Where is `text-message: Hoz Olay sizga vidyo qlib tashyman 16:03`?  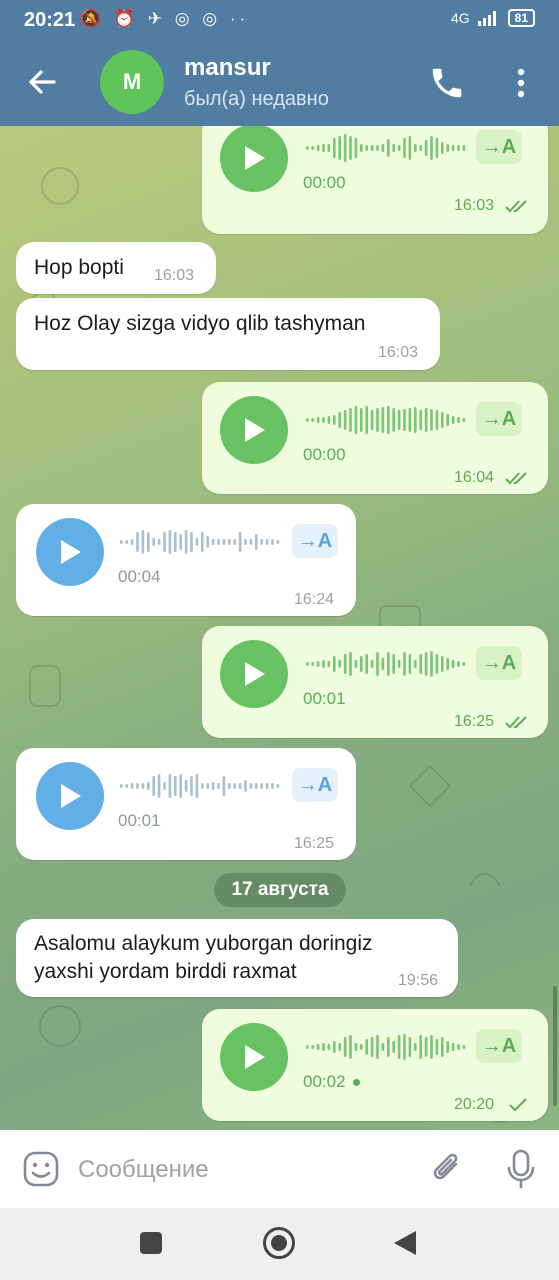
text-message: Hoz Olay sizga vidyo qlib tashyman 16:03 is located at coordinates (228, 334).